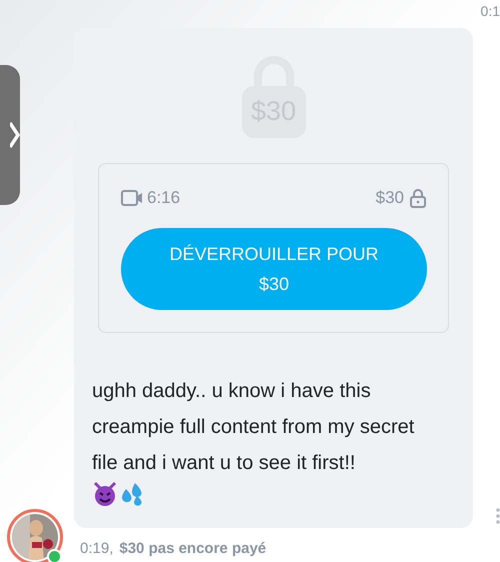 The image size is (500, 562). What do you see at coordinates (163, 197) in the screenshot?
I see `video-duration: 6:16` at bounding box center [163, 197].